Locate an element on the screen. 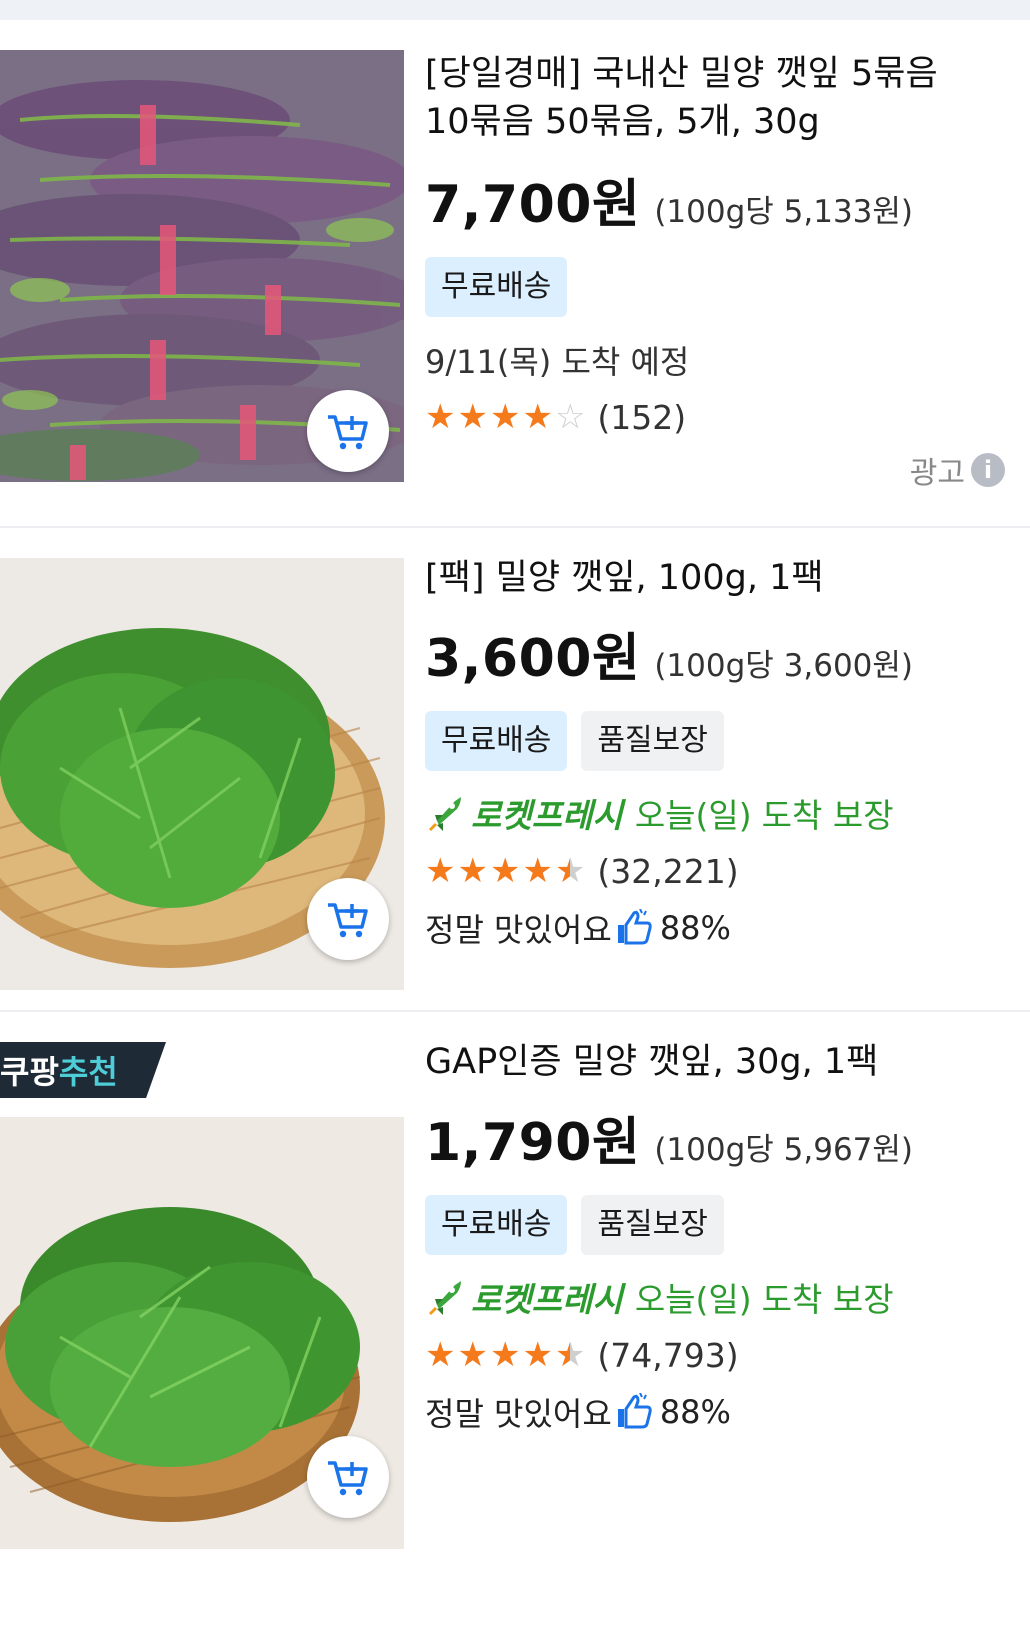  product-title: [팩] 밀양 깻잎, 100g, 1팩 is located at coordinates (720, 578).